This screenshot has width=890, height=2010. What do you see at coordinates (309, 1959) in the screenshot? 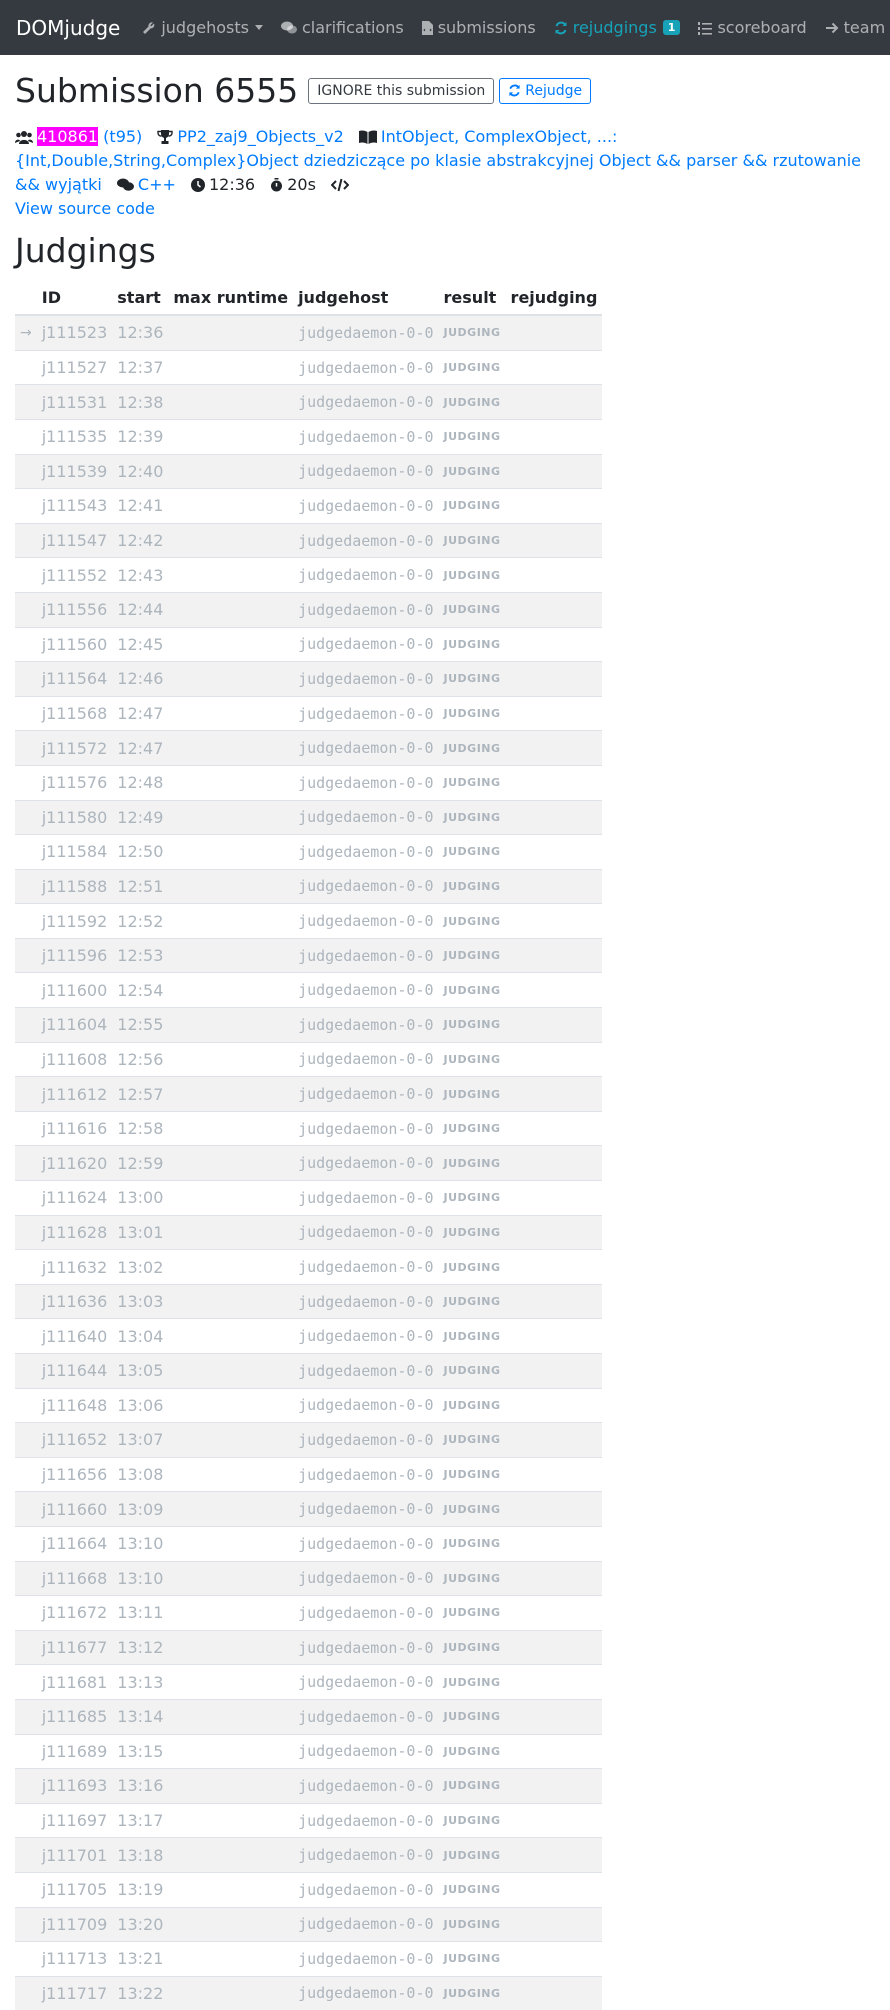
I see `table-row: j111713 13:21 judgedaemon-0-0 JUDGING` at bounding box center [309, 1959].